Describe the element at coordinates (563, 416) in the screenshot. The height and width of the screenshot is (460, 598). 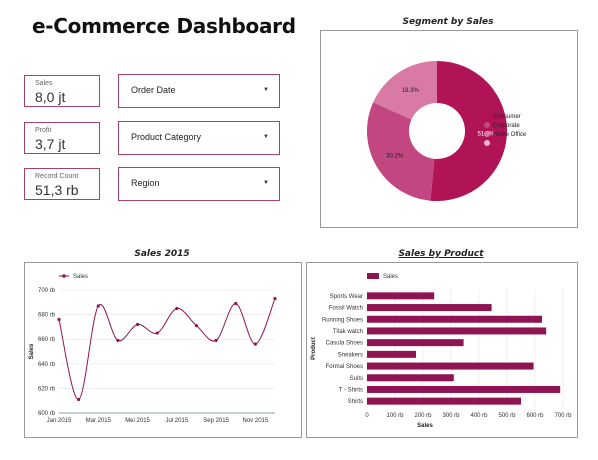
I see `x-tick-label: 700 rb` at that location.